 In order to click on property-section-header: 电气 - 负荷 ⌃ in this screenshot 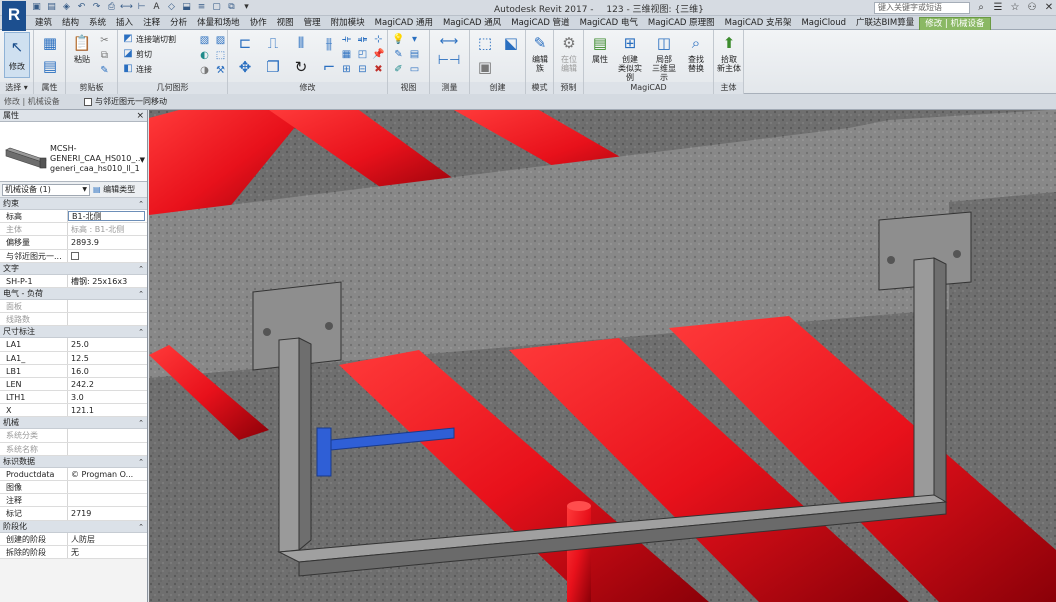, I will do `click(73, 293)`.